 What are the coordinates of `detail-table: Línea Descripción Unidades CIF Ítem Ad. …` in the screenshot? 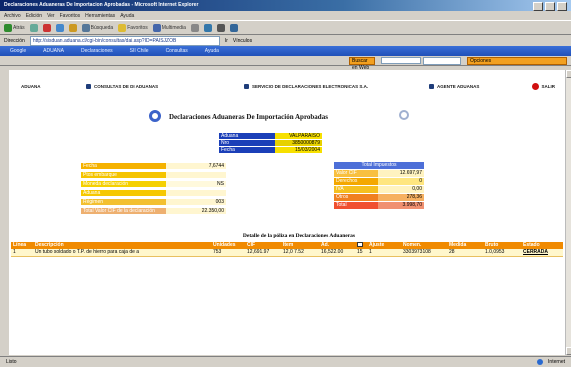 It's located at (287, 249).